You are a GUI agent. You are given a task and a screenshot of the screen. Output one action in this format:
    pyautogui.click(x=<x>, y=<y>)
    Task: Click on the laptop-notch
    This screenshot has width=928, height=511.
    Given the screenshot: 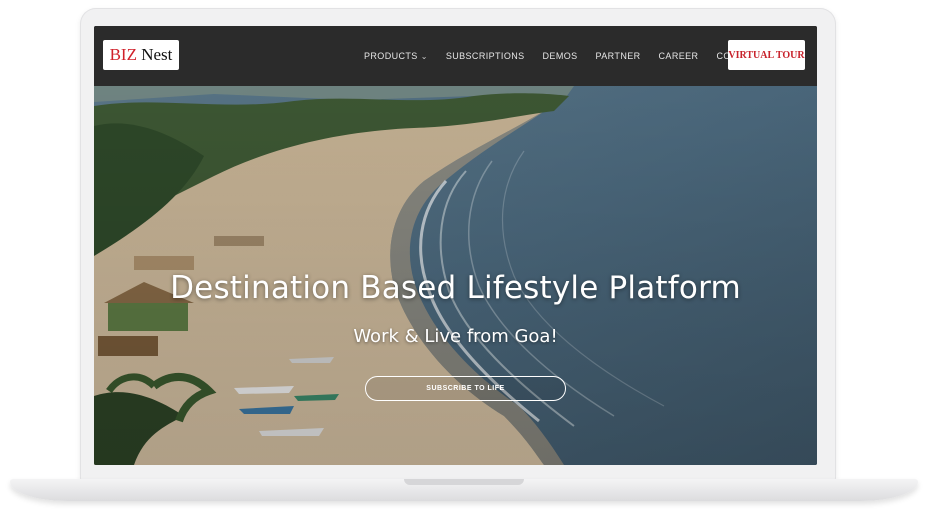 What is the action you would take?
    pyautogui.click(x=464, y=482)
    